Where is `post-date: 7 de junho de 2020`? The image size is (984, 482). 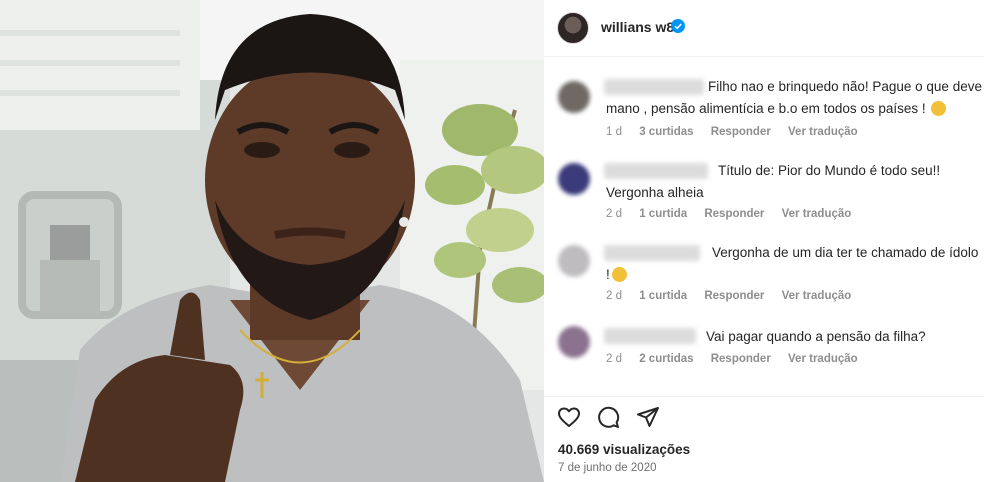
post-date: 7 de junho de 2020 is located at coordinates (607, 468).